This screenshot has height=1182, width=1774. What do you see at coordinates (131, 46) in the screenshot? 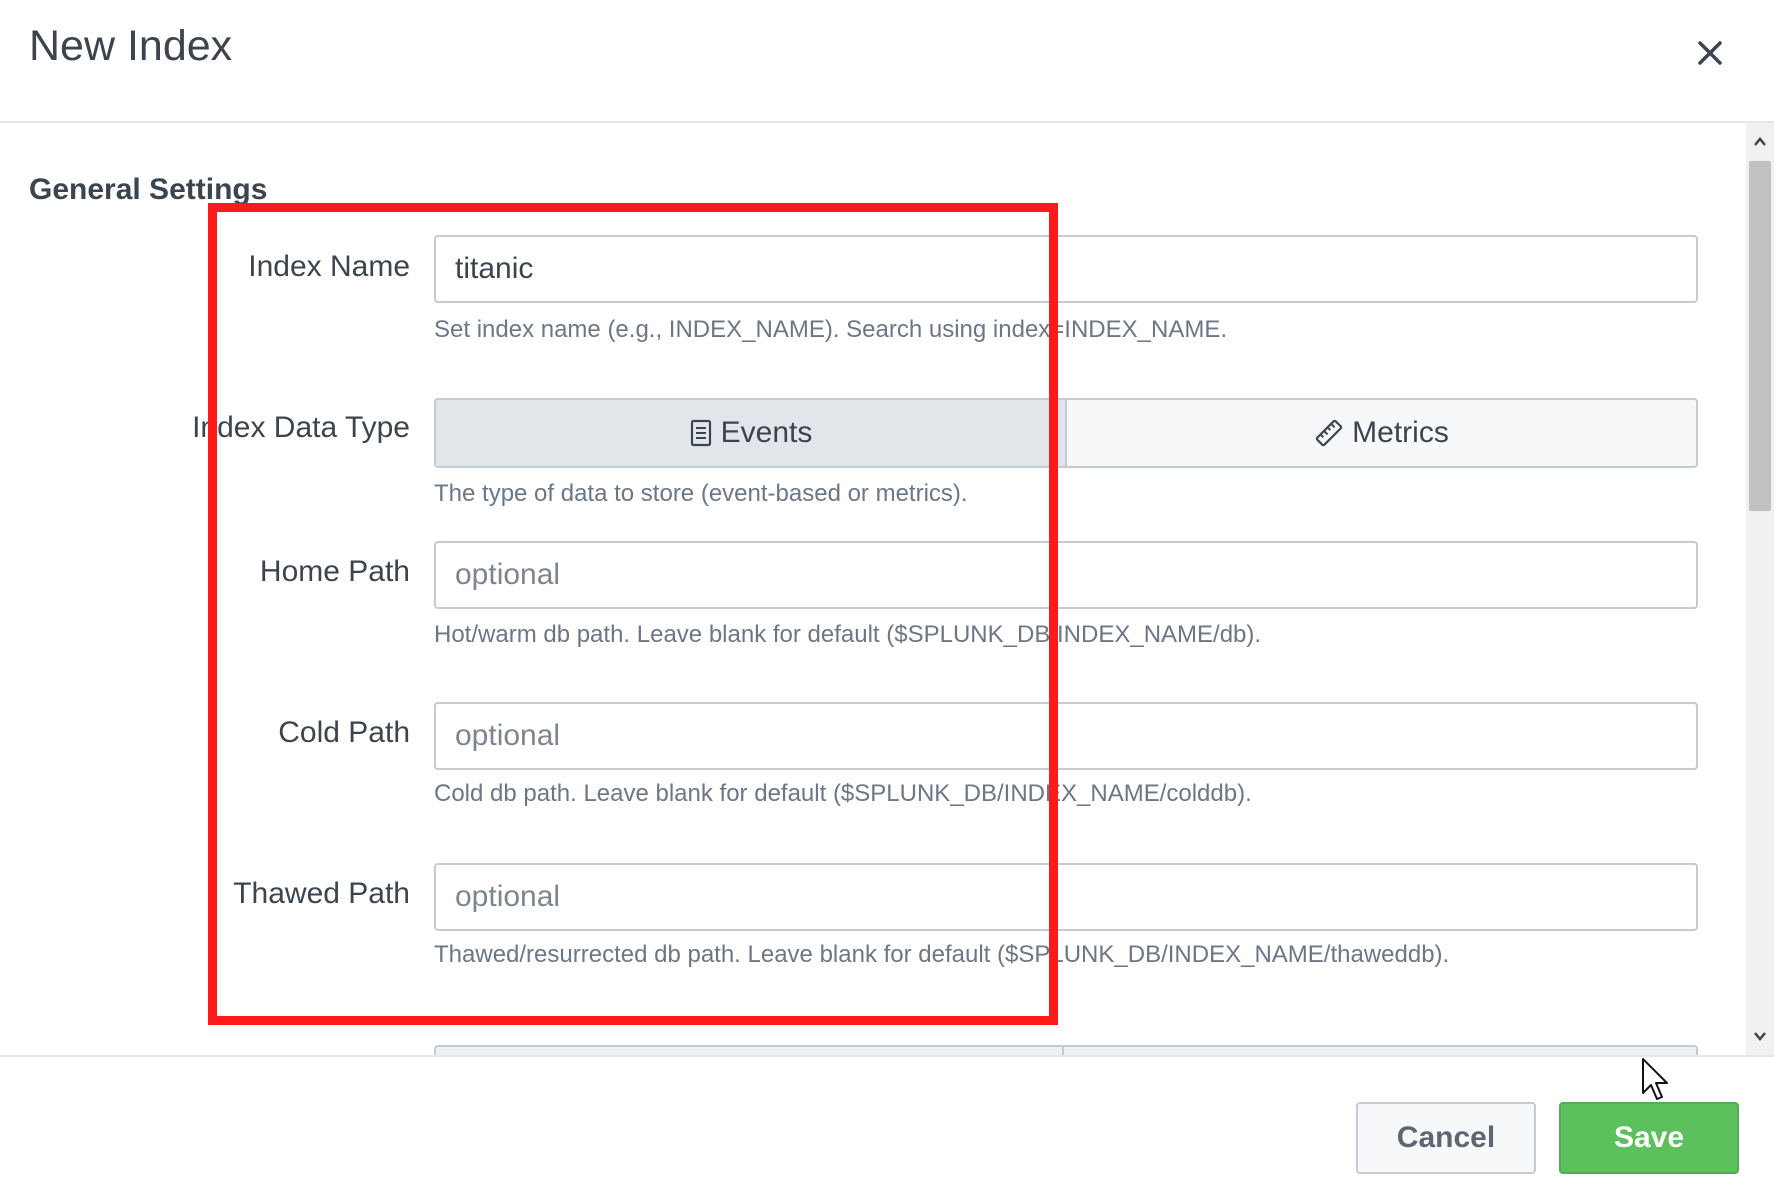
I see `dialog-title: New Index` at bounding box center [131, 46].